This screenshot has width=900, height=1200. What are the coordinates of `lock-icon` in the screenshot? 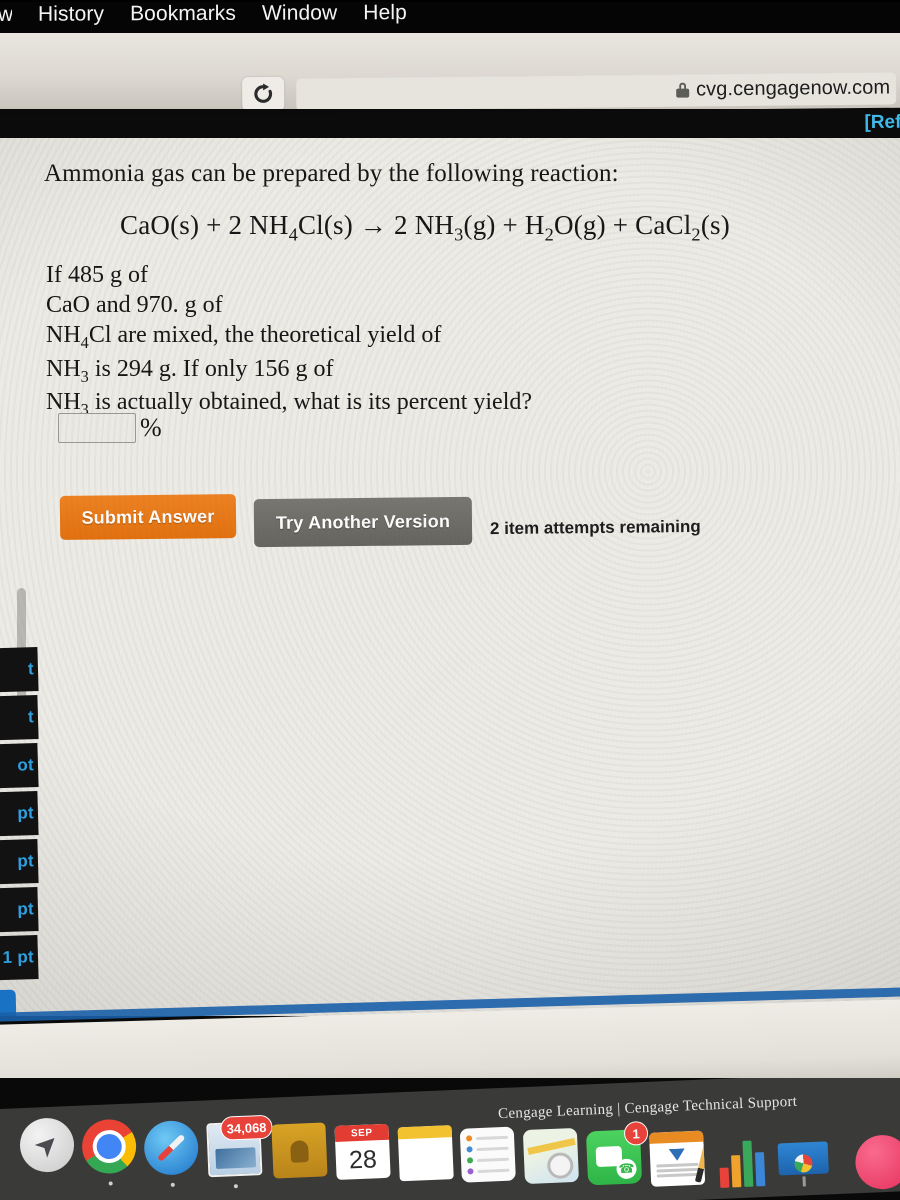 It's located at (682, 90).